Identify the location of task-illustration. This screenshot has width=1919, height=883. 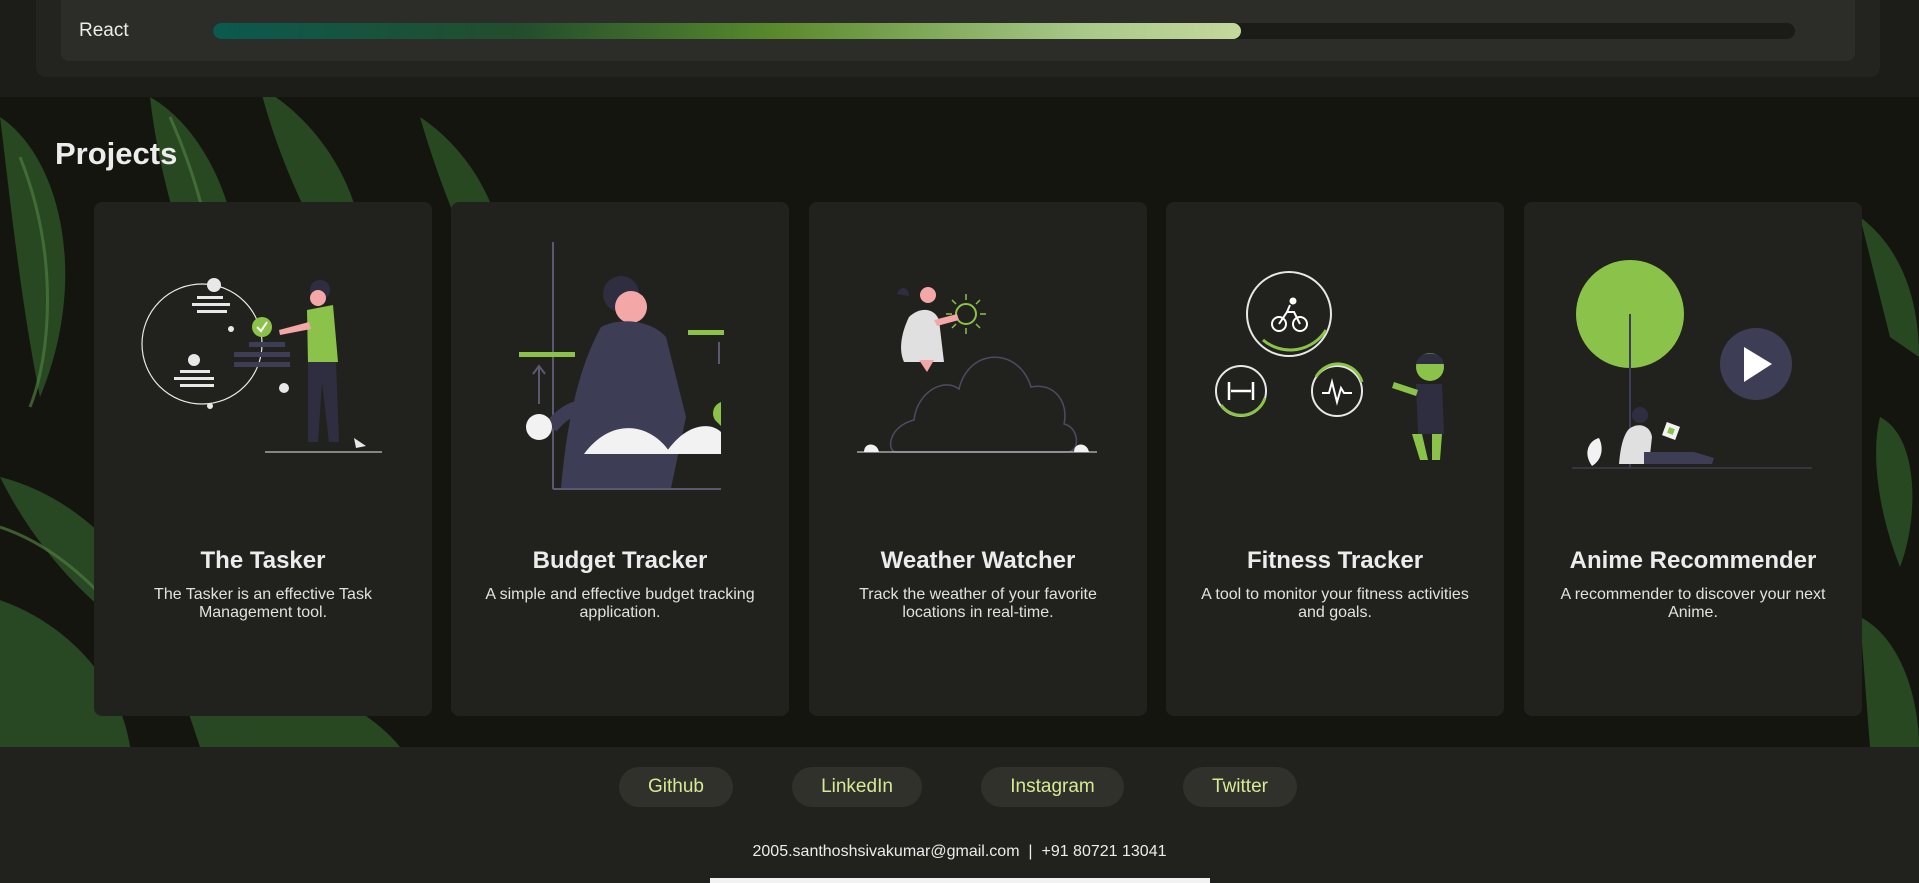
(261, 365).